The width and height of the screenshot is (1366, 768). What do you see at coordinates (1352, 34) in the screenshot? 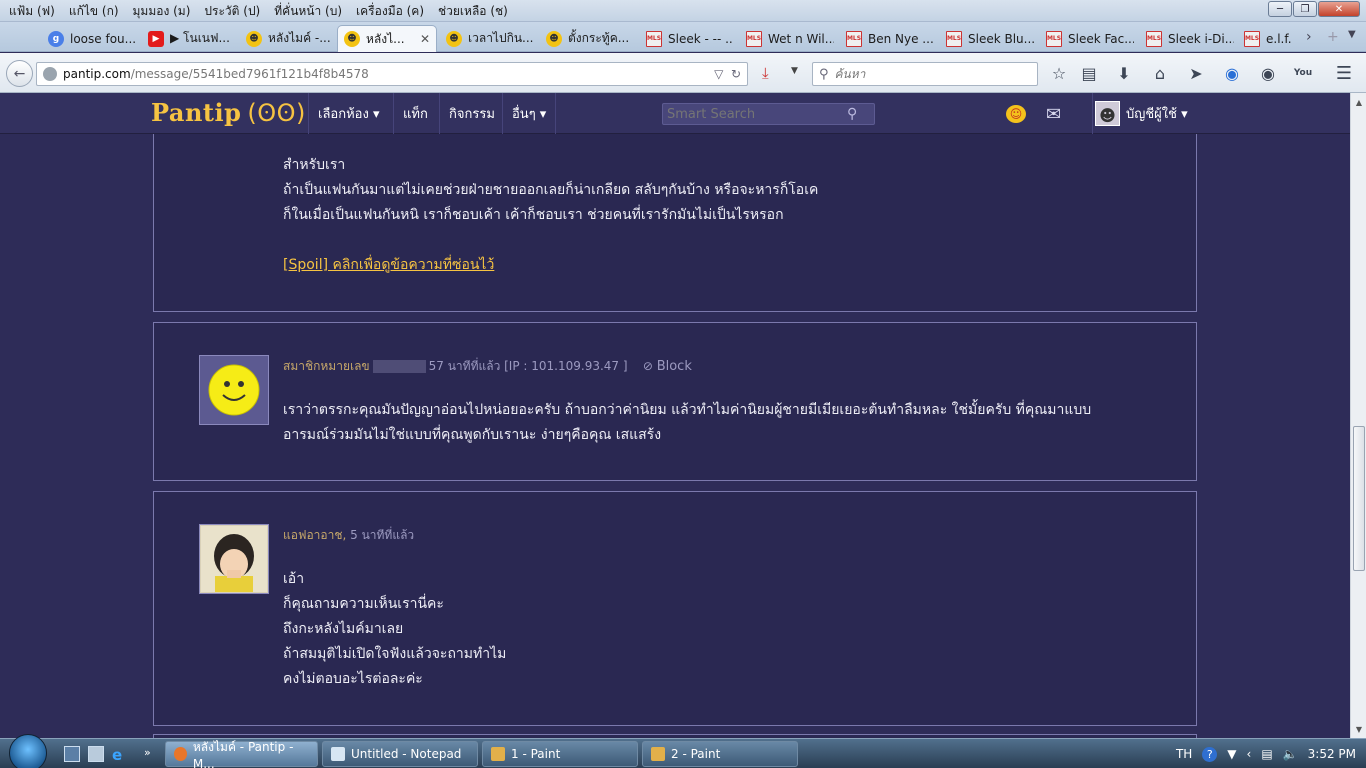
I see `tab-list-icon: ▼` at bounding box center [1352, 34].